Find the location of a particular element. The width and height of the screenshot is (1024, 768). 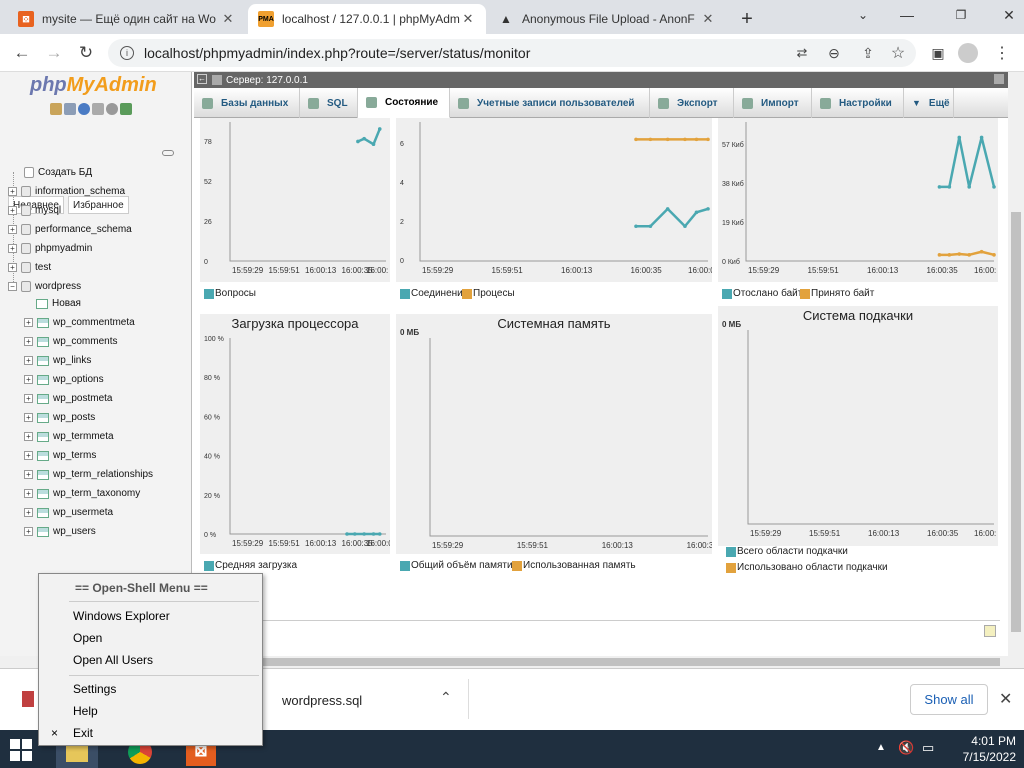

vertical-scrollbar is located at coordinates (1016, 364).